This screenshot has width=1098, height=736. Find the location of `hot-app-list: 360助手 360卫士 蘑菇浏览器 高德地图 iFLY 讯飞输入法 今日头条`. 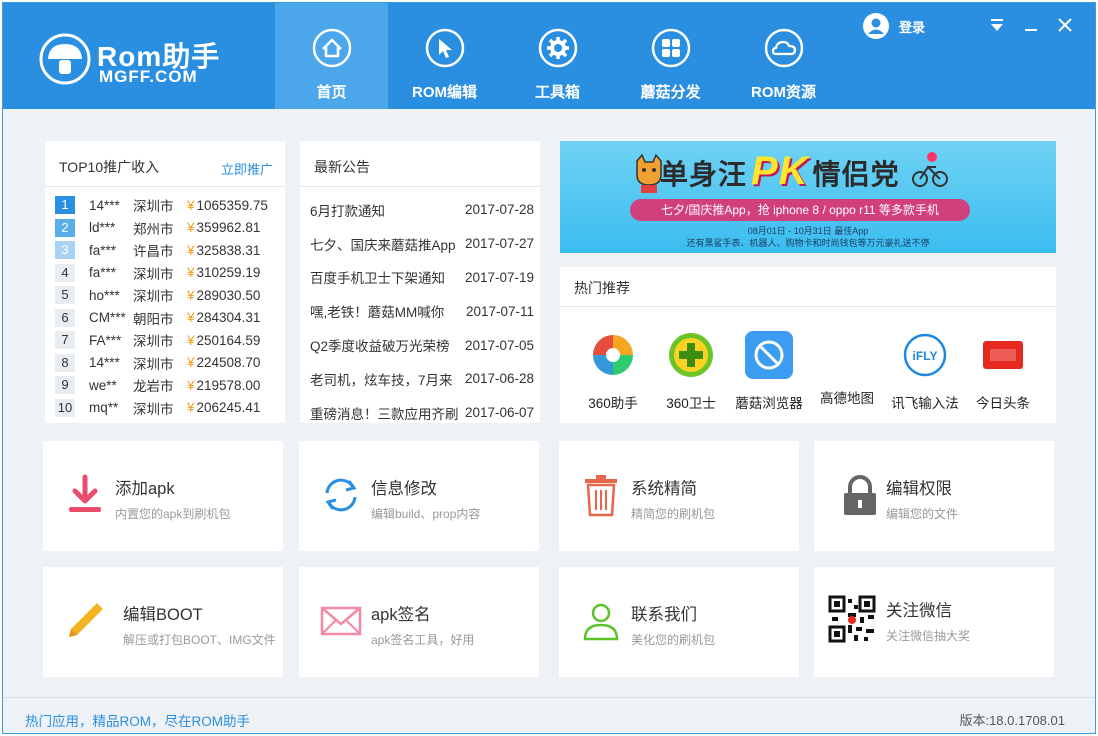

hot-app-list: 360助手 360卫士 蘑菇浏览器 高德地图 iFLY 讯飞输入法 今日头条 is located at coordinates (815, 370).